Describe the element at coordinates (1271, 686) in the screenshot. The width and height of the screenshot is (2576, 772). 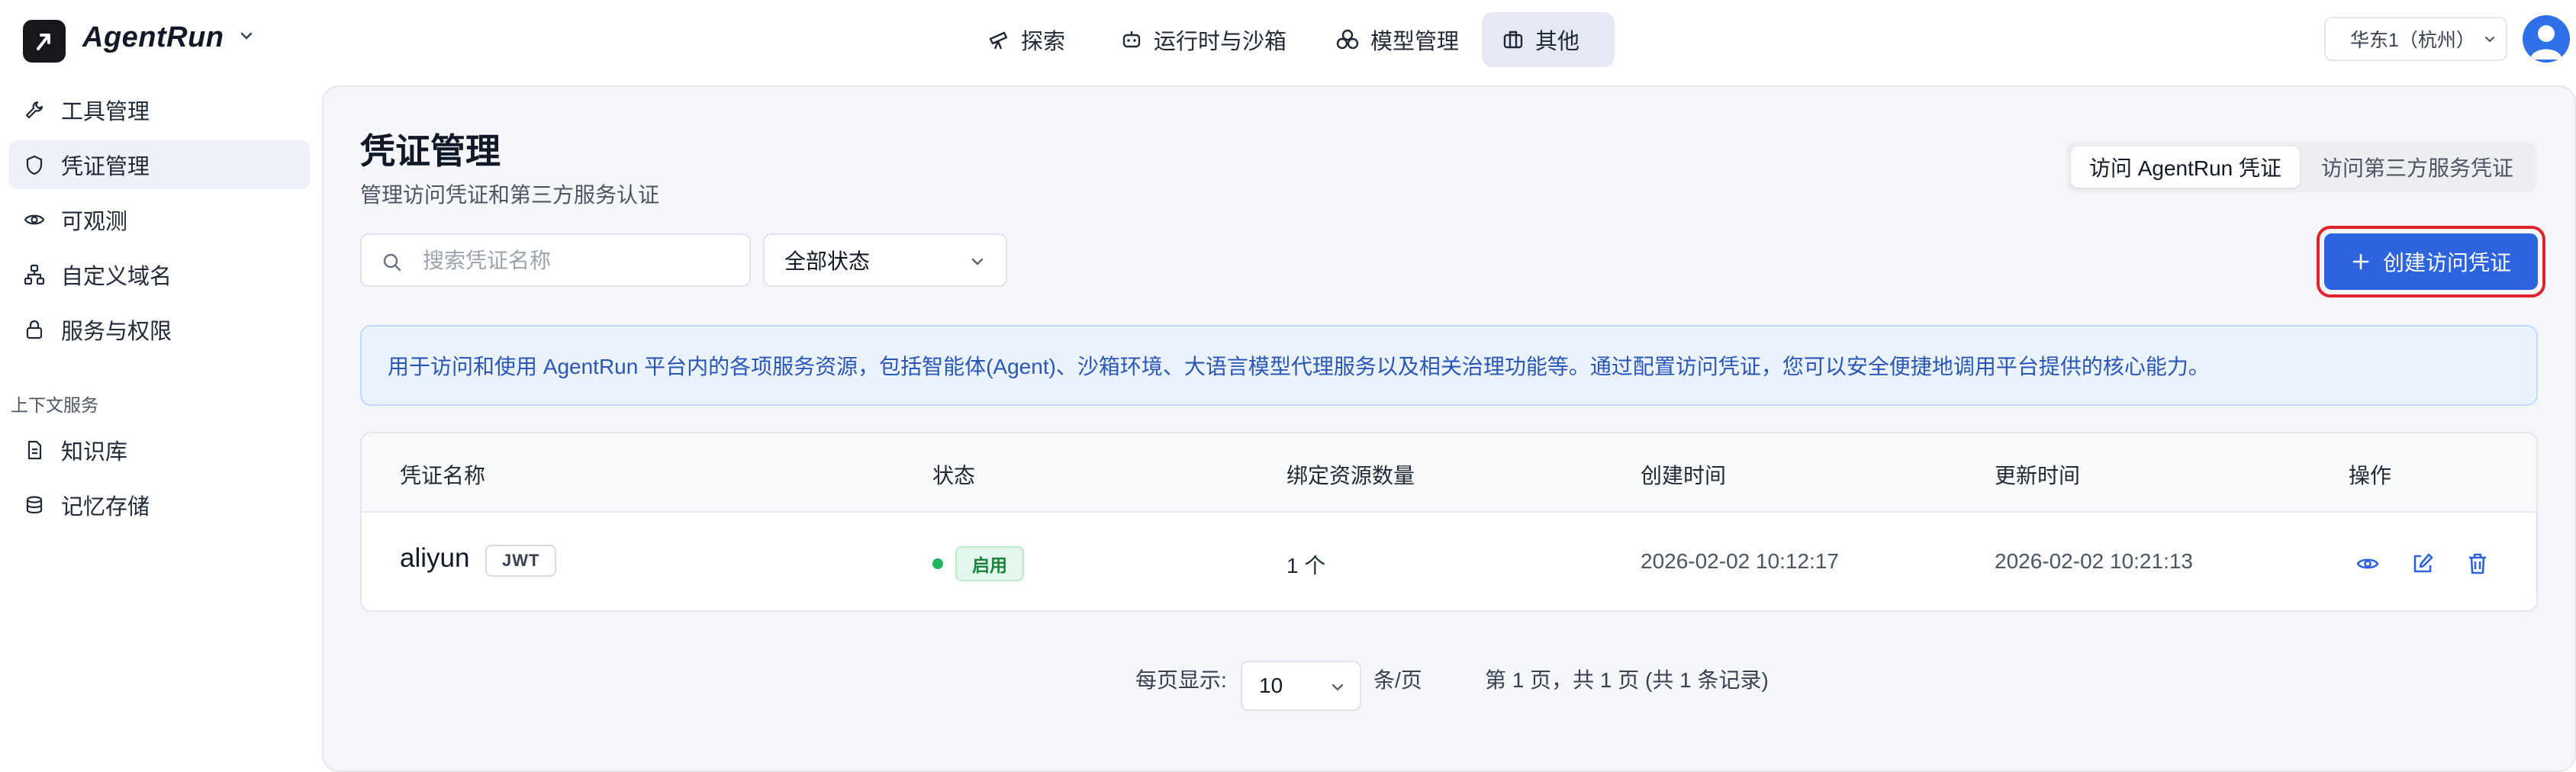
I see `page-size-value: 10` at that location.